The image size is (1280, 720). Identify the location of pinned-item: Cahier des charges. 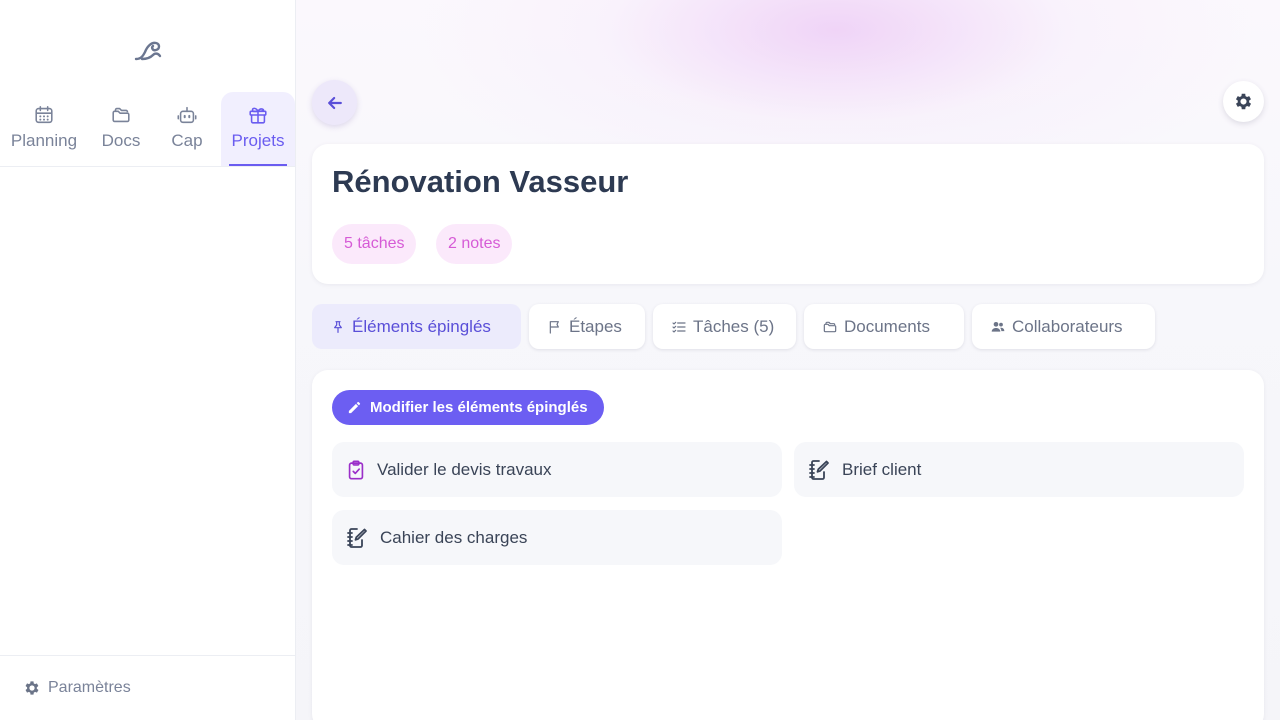
(557, 537).